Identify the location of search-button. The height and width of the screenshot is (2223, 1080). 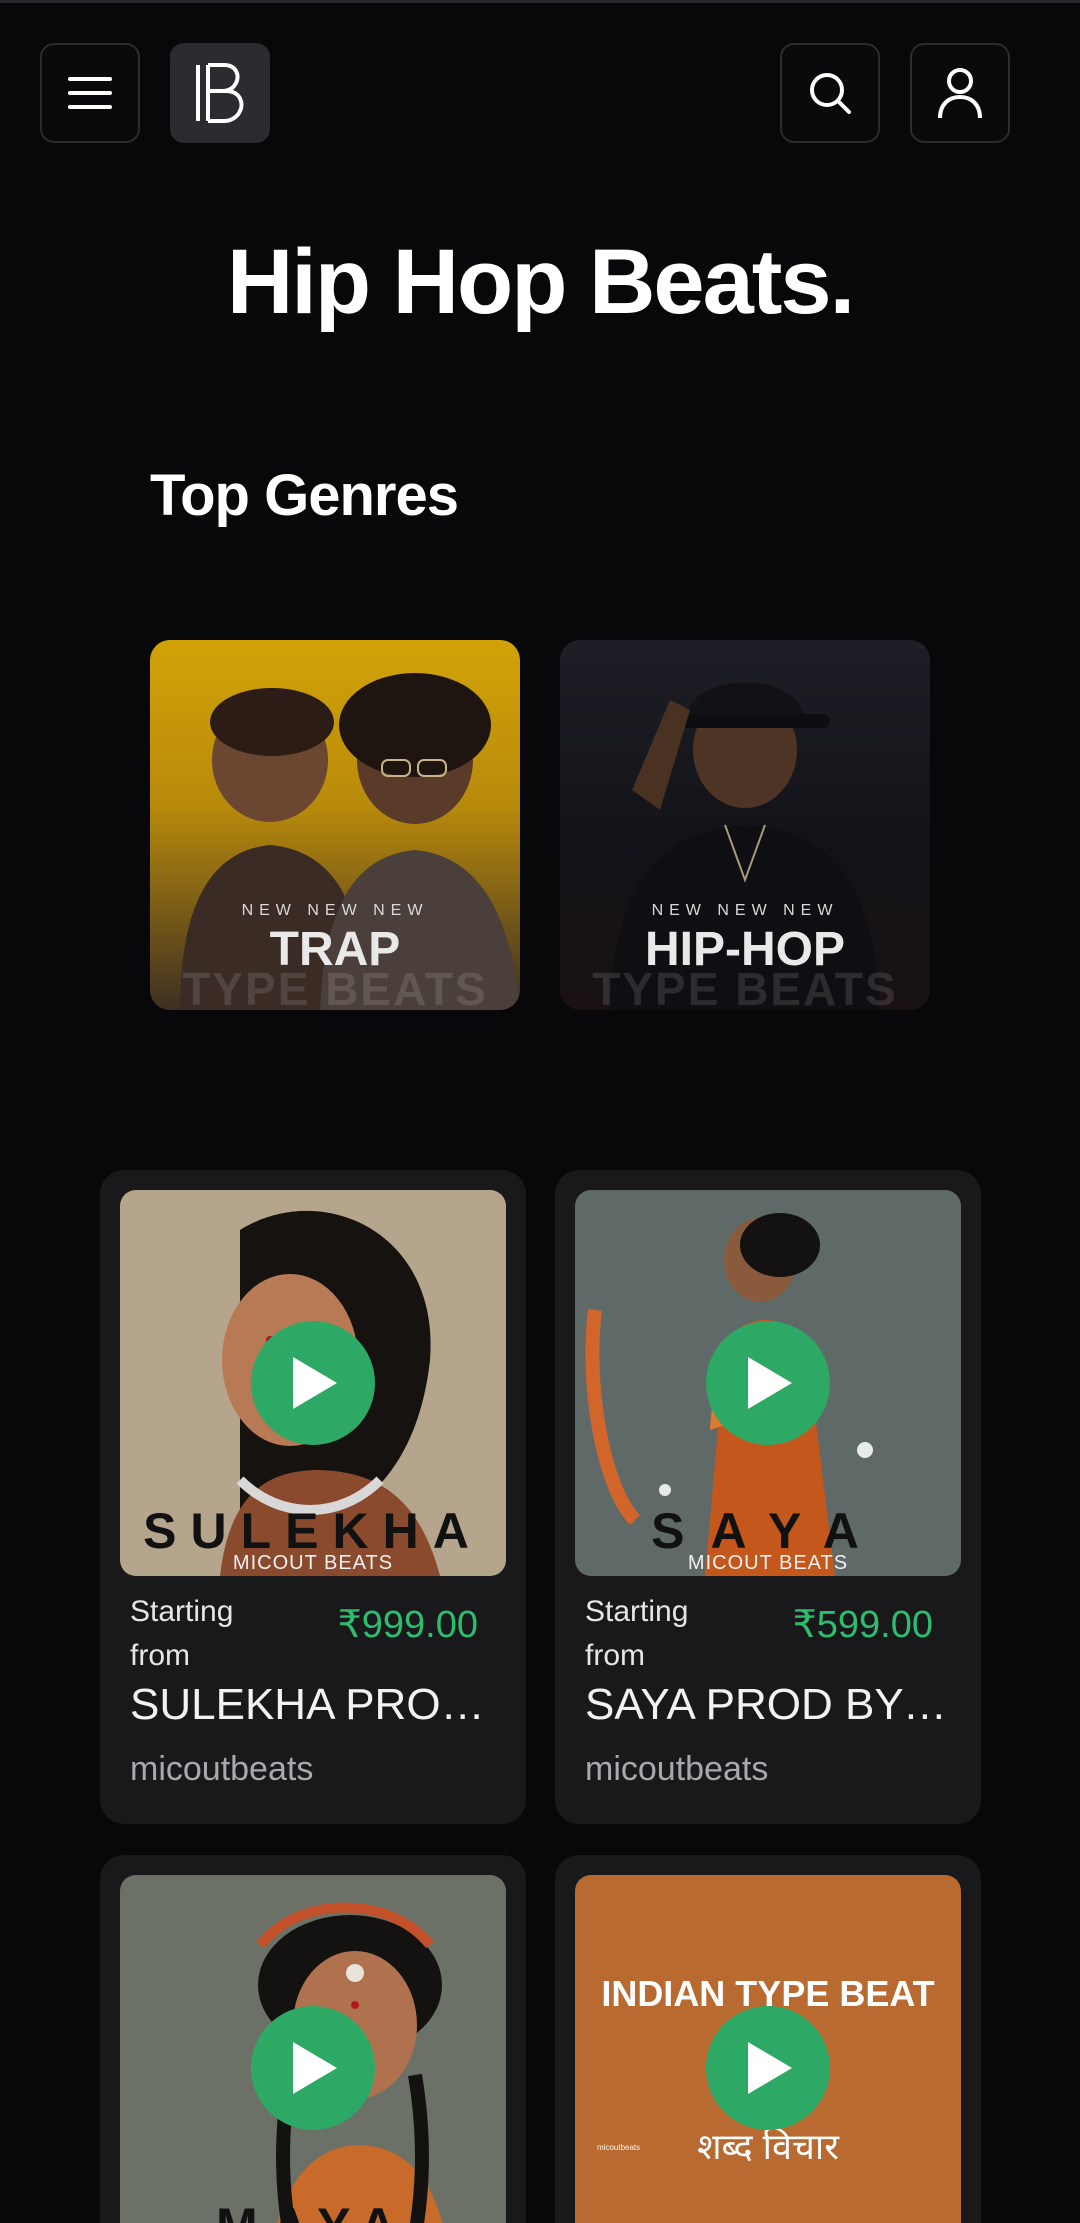
(830, 93).